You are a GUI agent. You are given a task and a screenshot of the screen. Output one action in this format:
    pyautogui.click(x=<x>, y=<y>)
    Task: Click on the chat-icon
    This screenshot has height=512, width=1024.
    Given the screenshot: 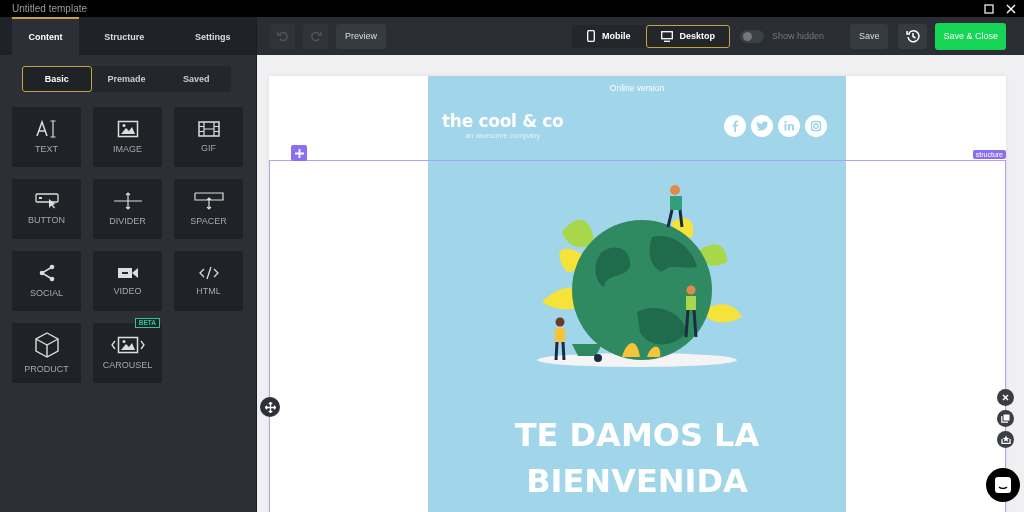 What is the action you would take?
    pyautogui.click(x=1003, y=485)
    